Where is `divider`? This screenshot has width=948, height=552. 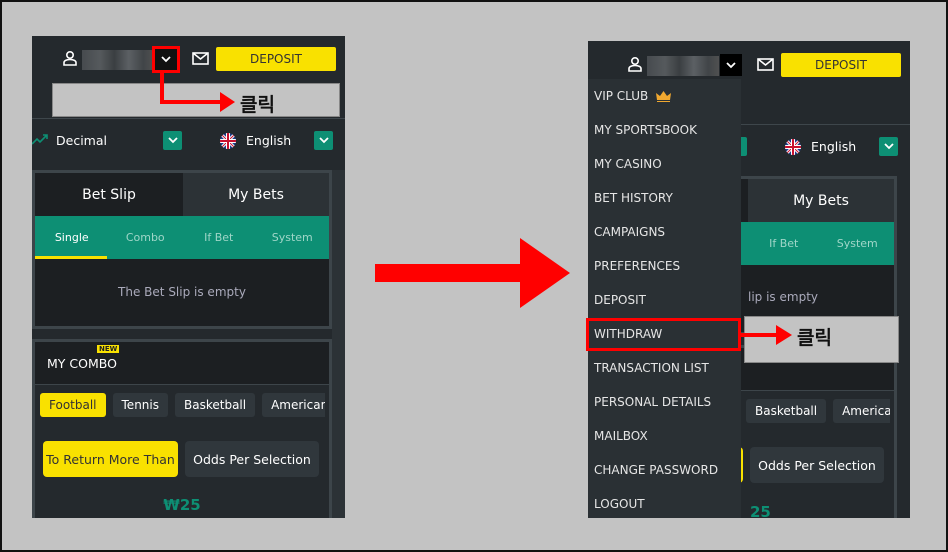 divider is located at coordinates (188, 118).